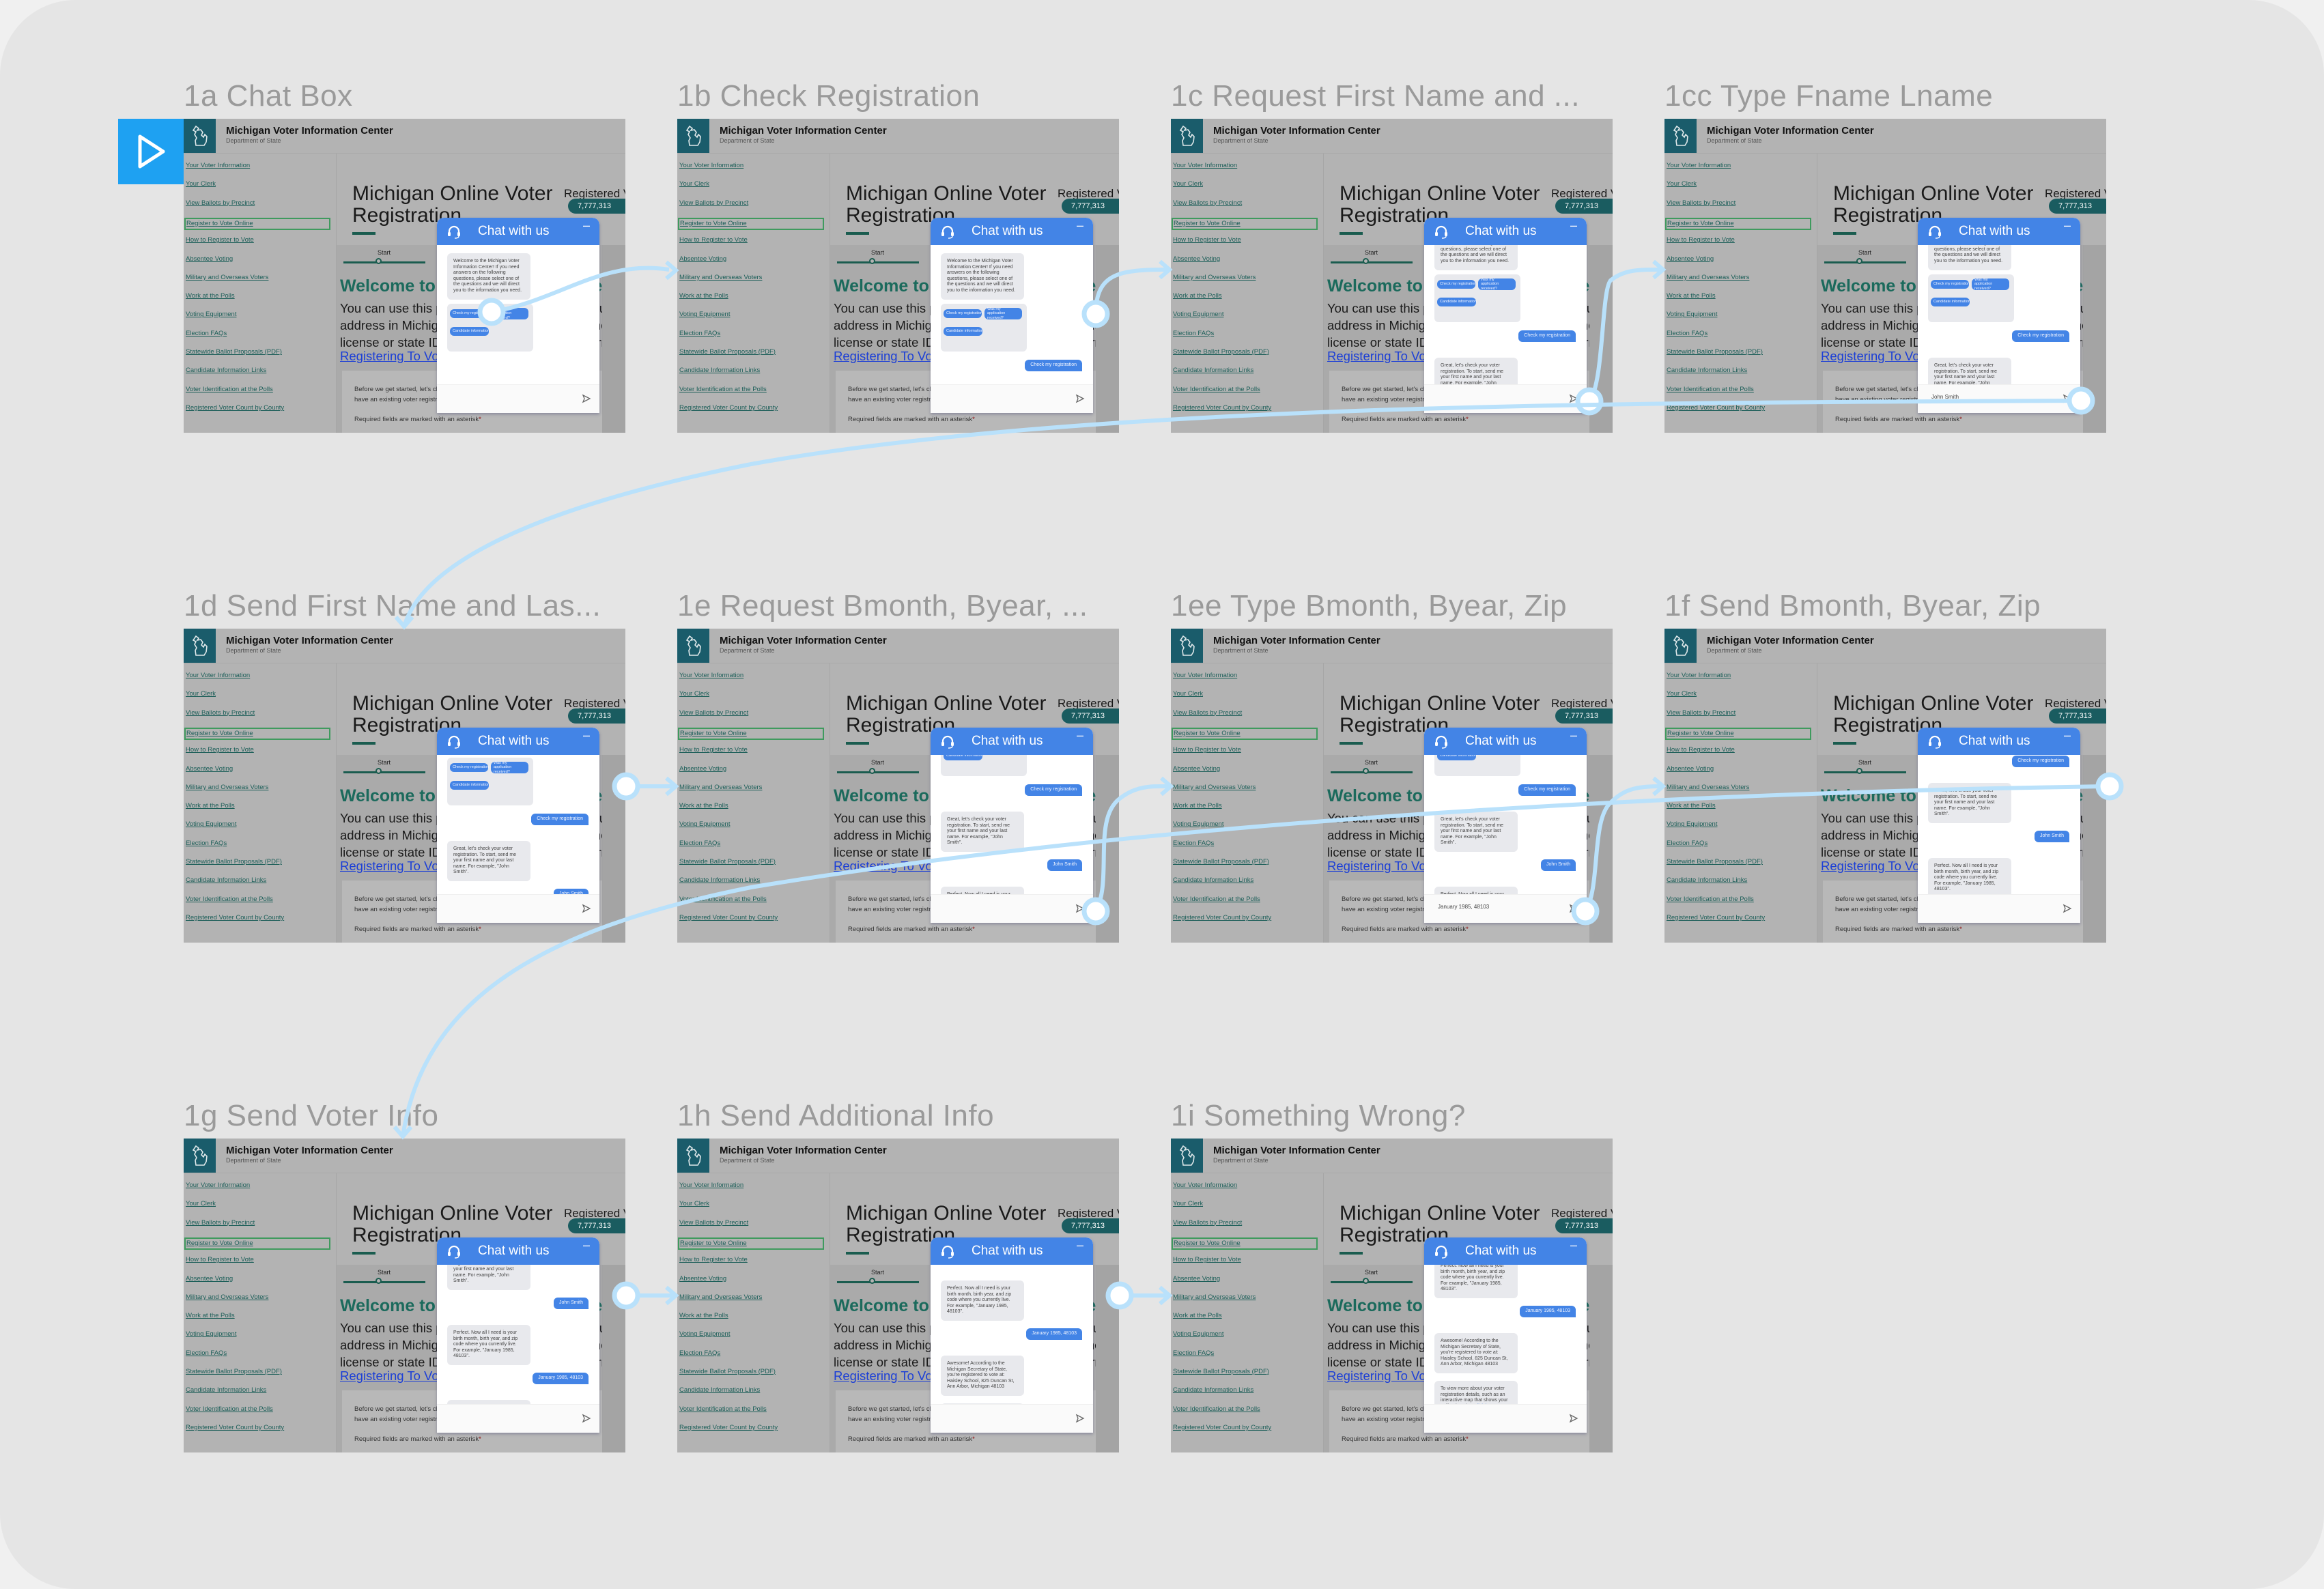 This screenshot has width=2324, height=1589. I want to click on frame-title: 1cc Type Fname Lname, so click(1829, 96).